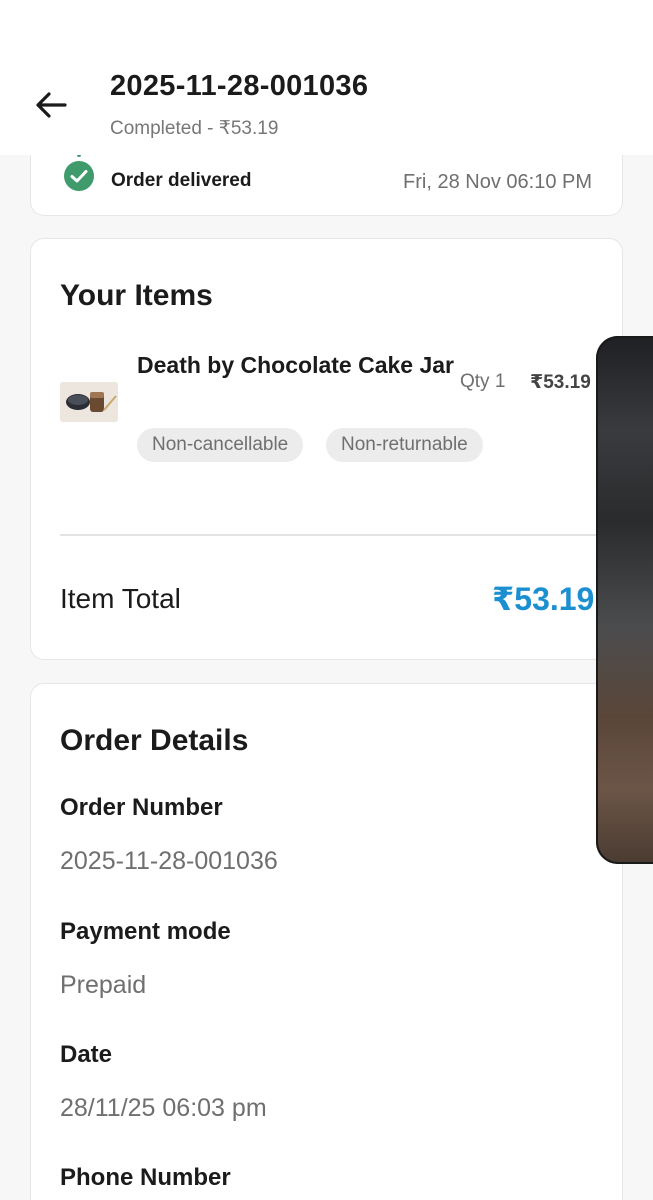 The image size is (653, 1200). What do you see at coordinates (543, 599) in the screenshot?
I see `item-total-value: ₹53.19` at bounding box center [543, 599].